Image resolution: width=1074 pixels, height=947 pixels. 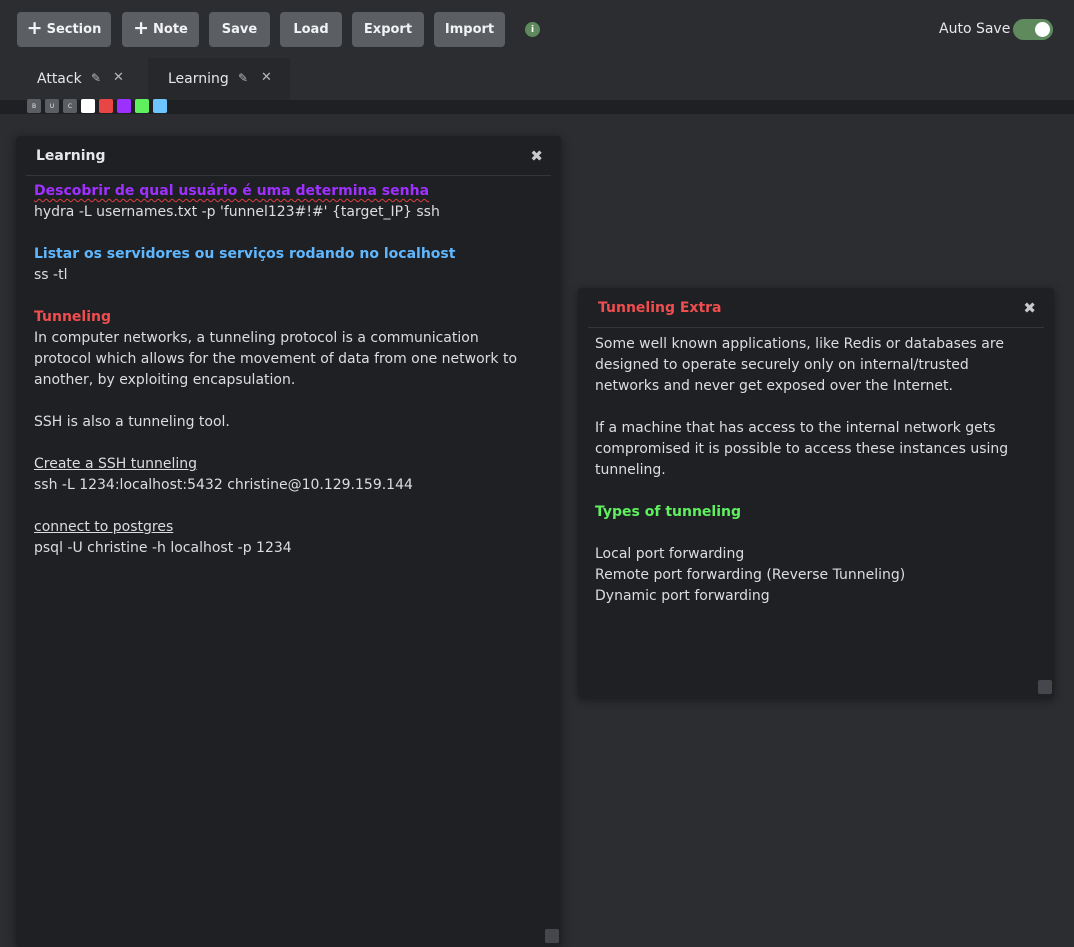 What do you see at coordinates (72, 317) in the screenshot?
I see `note-heading: Tunneling` at bounding box center [72, 317].